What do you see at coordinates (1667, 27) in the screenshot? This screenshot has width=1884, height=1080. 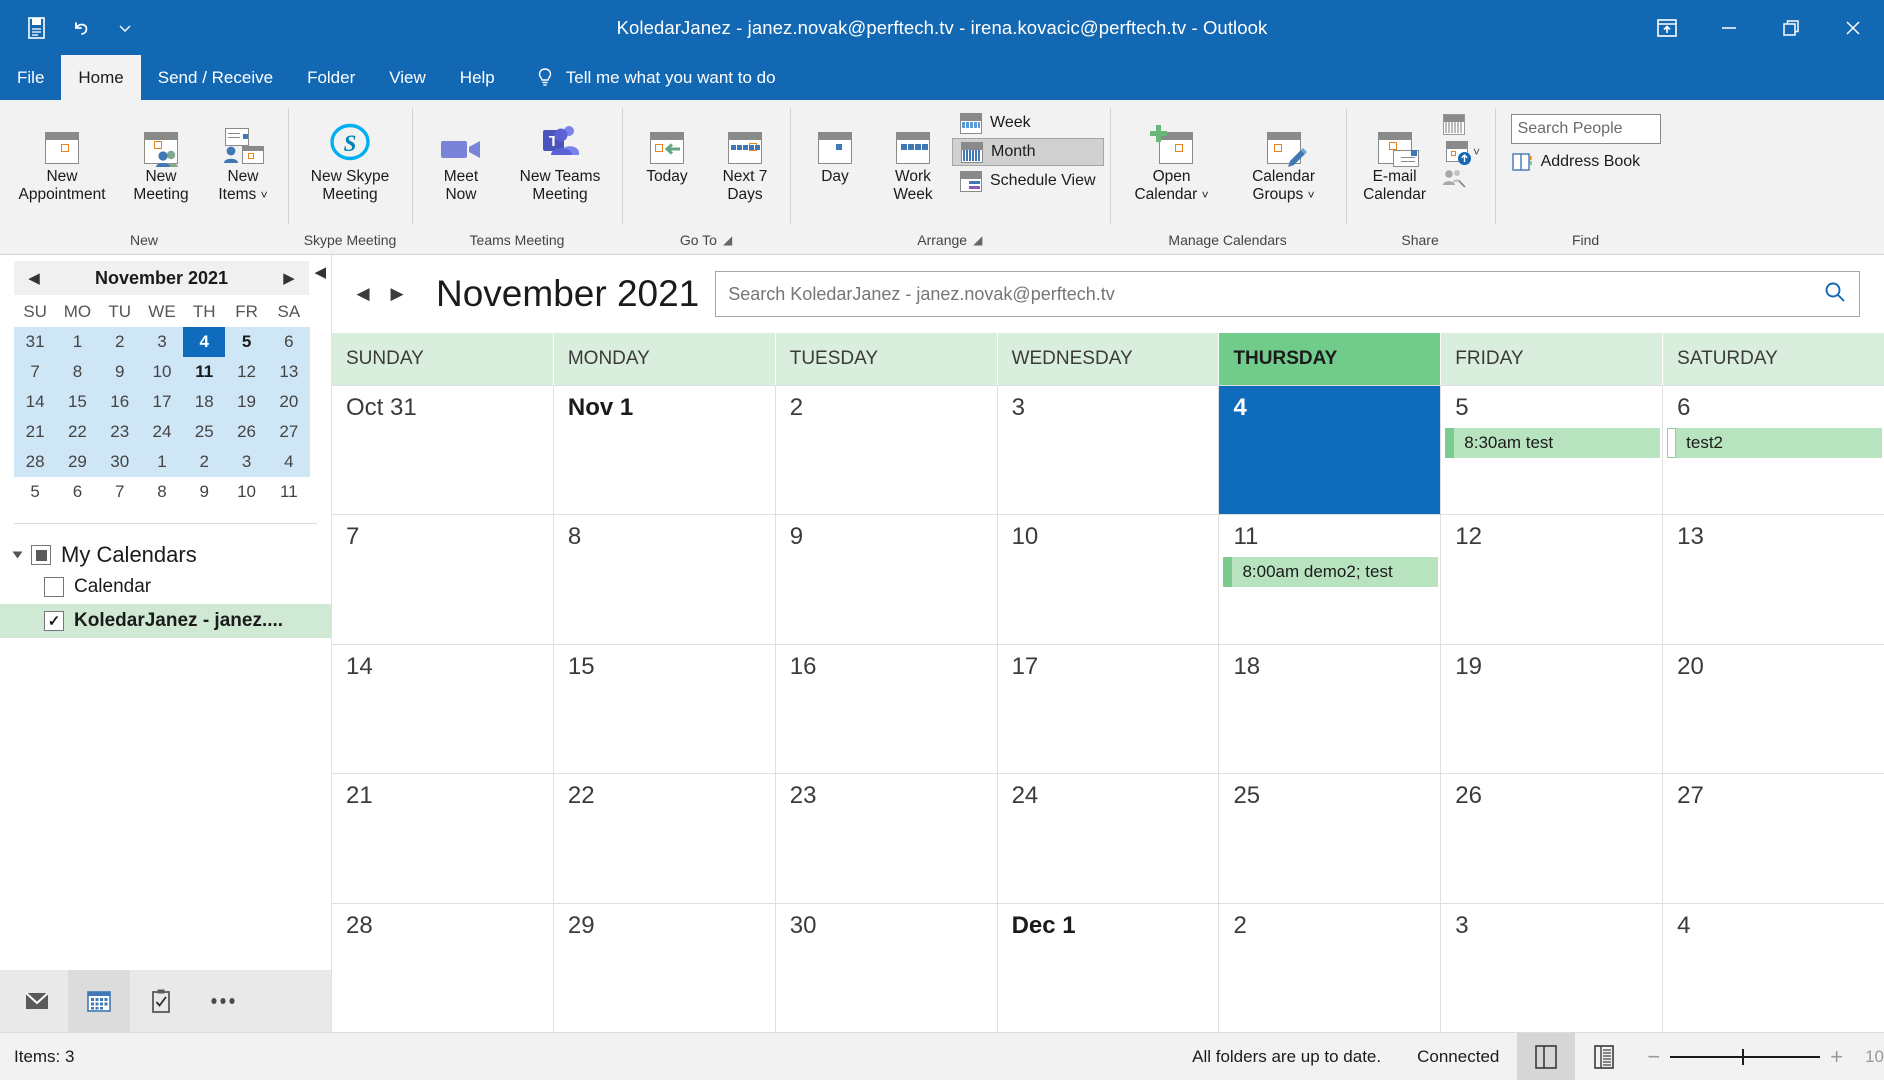 I see `ribbon-display-options-icon` at bounding box center [1667, 27].